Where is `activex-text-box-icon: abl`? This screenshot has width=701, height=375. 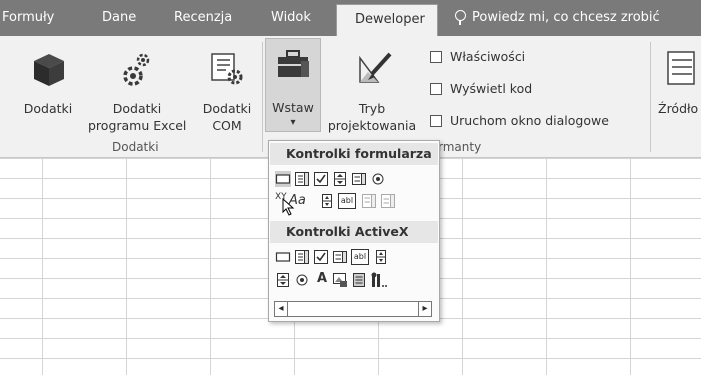
activex-text-box-icon: abl is located at coordinates (360, 257).